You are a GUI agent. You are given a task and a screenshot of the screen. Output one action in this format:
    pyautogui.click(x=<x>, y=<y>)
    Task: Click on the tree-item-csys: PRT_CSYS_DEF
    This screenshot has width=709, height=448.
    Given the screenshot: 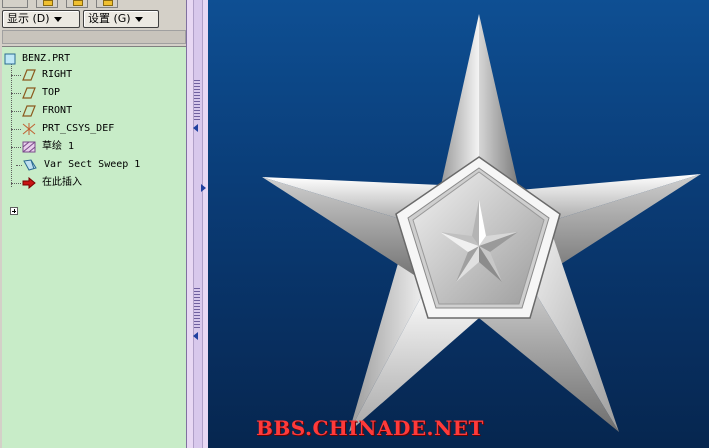 What is the action you would take?
    pyautogui.click(x=102, y=129)
    